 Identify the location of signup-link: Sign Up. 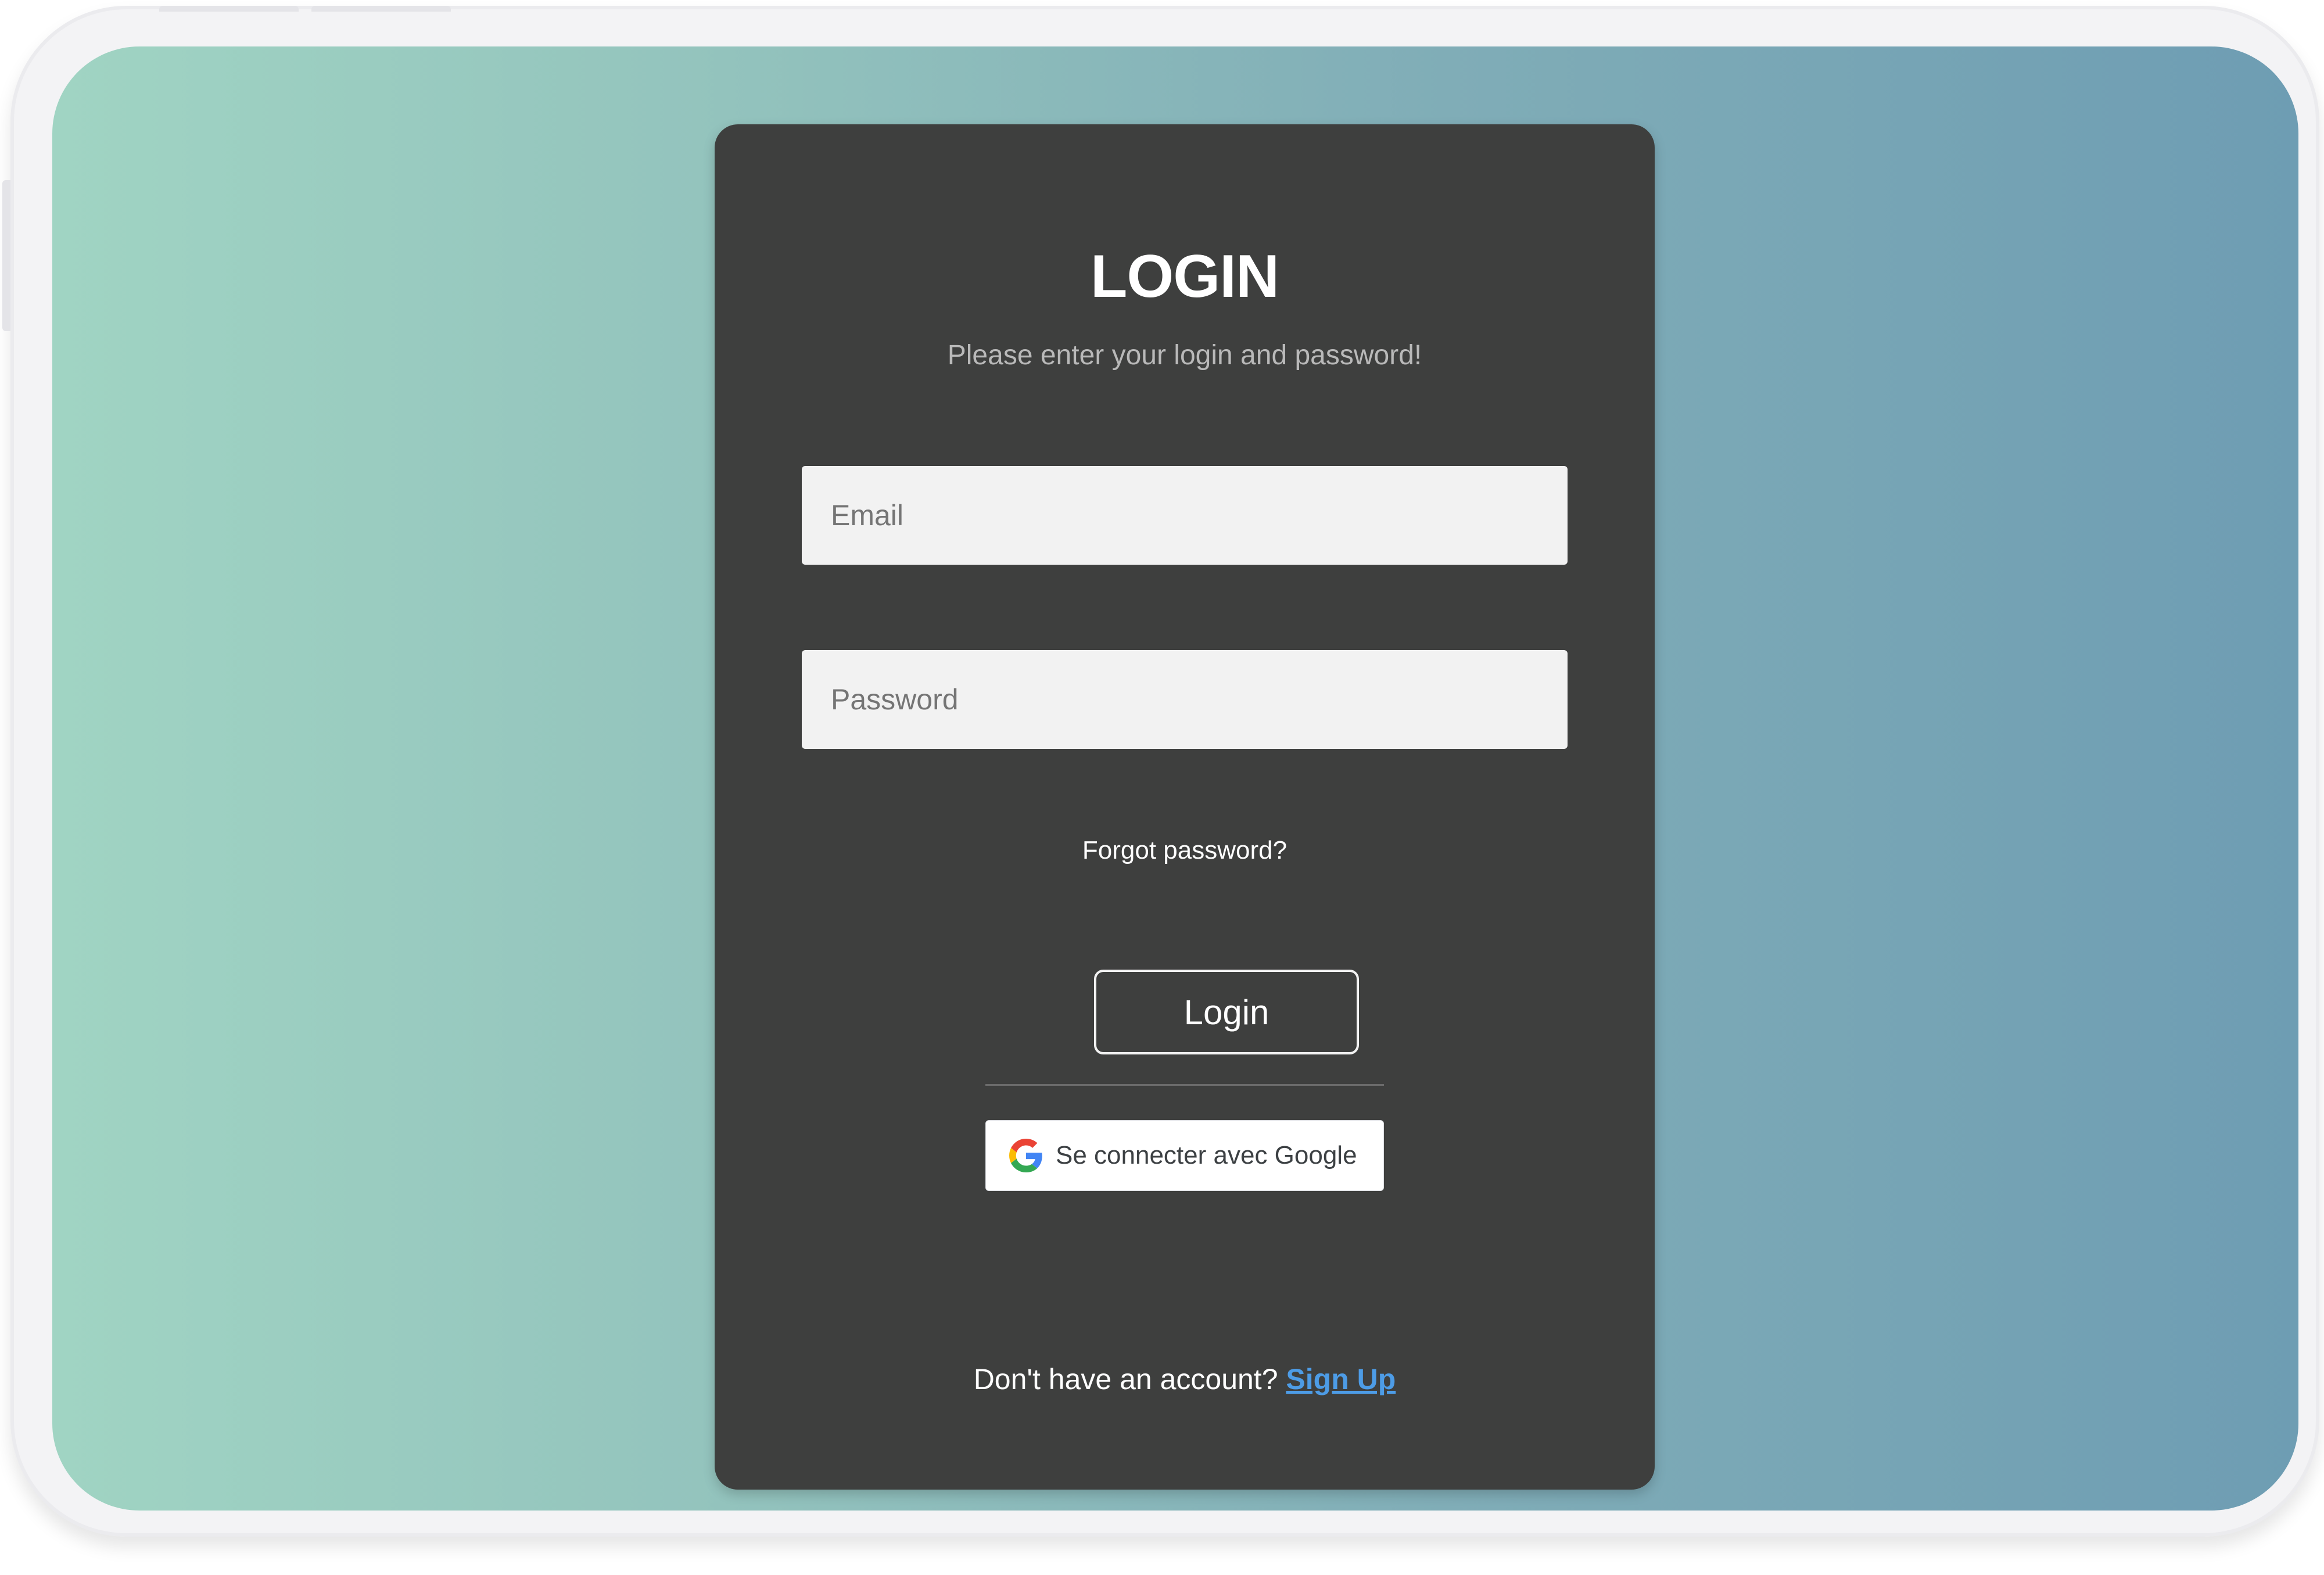
(1341, 1379).